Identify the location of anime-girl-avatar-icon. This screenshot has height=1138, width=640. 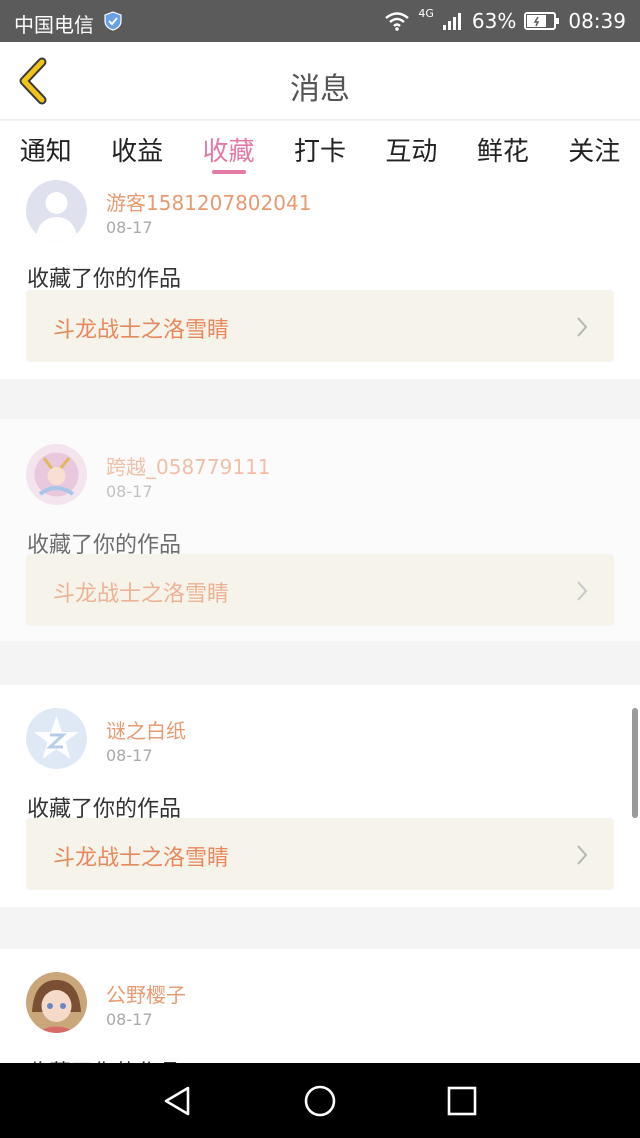
(56, 1002).